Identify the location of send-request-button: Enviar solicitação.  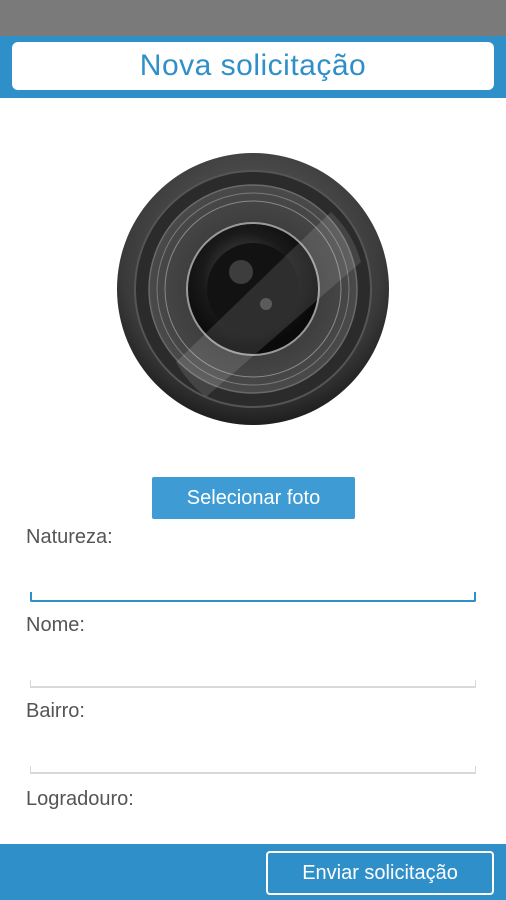
(380, 873).